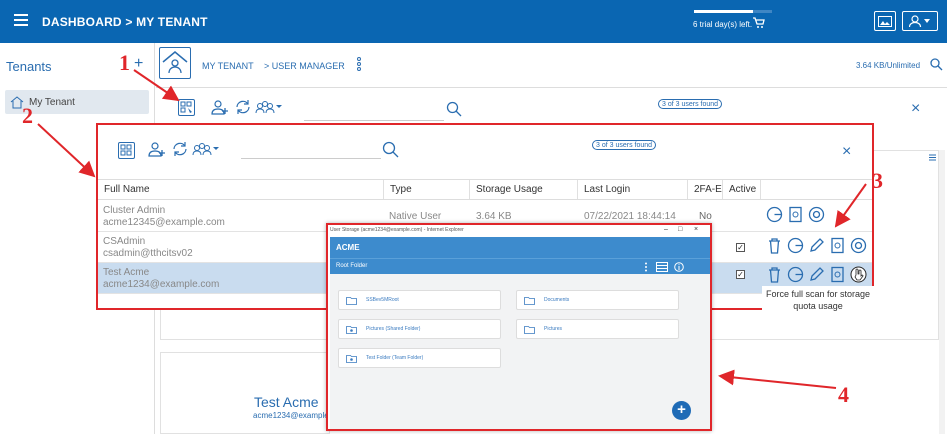 This screenshot has width=947, height=434. I want to click on user-email: acme1234@example.com, so click(161, 284).